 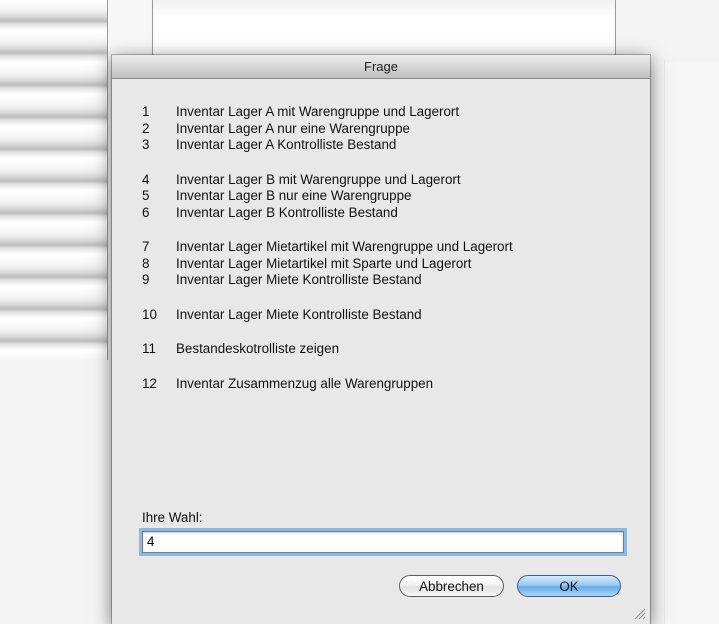 I want to click on option-number: 8, so click(x=146, y=263).